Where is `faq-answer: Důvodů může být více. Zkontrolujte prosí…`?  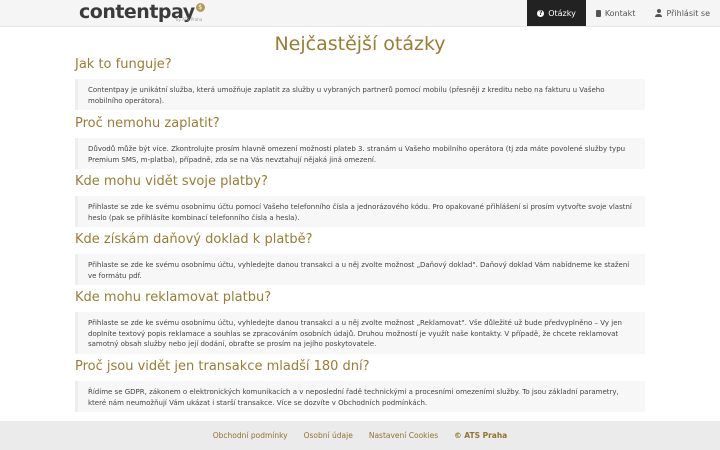
faq-answer: Důvodů může být více. Zkontrolujte prosí… is located at coordinates (360, 153).